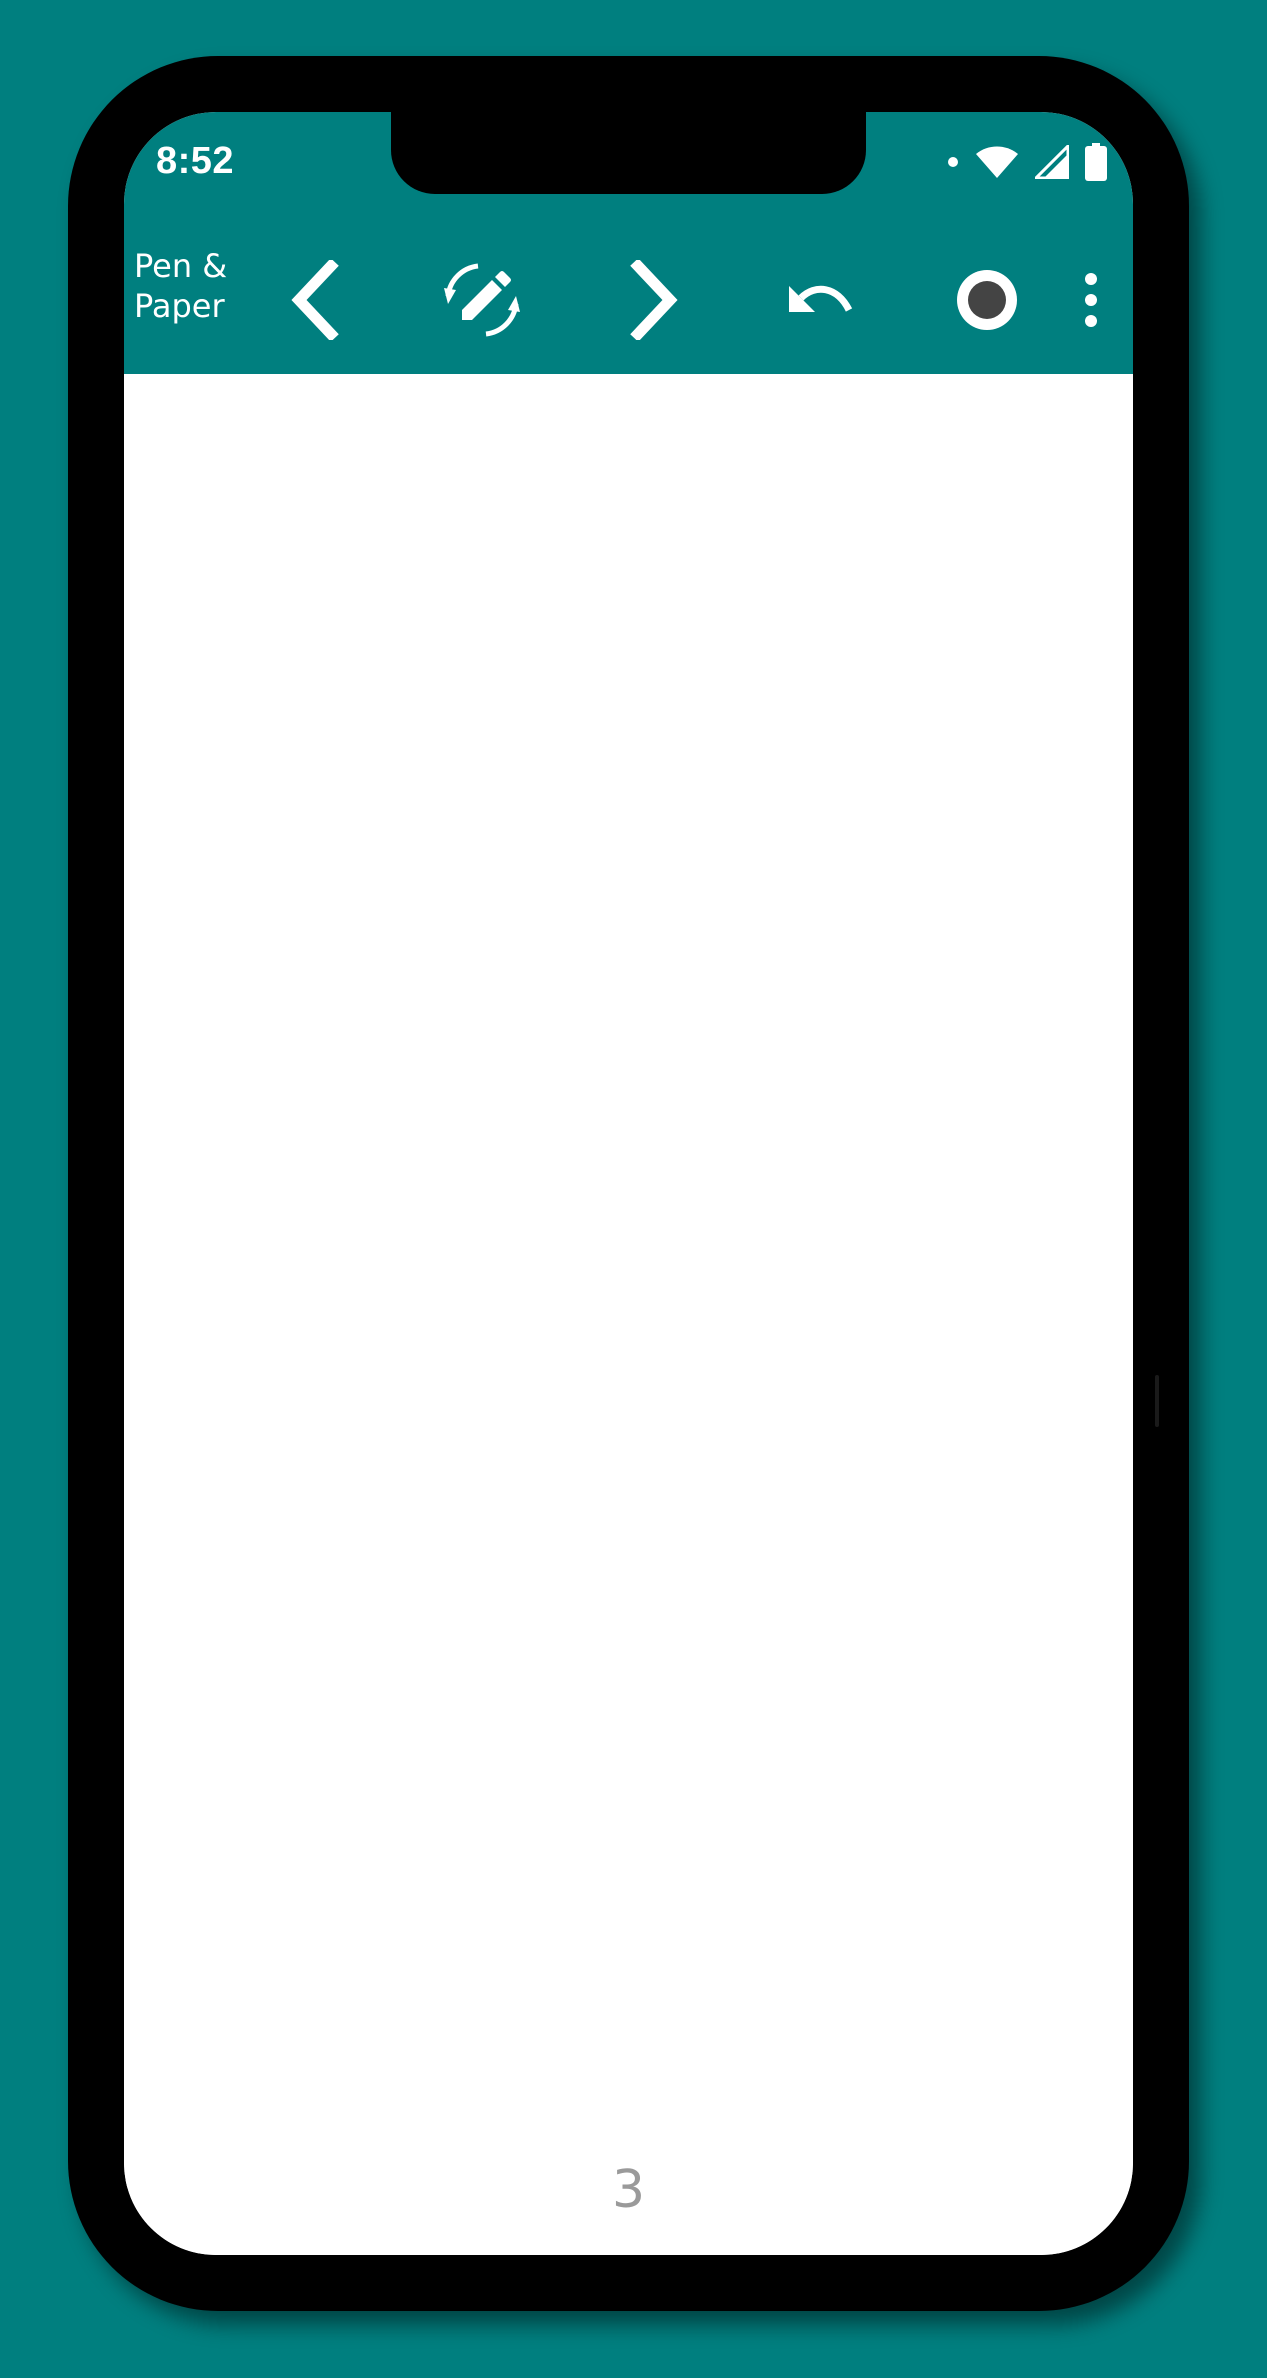  I want to click on page-number: 3, so click(628, 2190).